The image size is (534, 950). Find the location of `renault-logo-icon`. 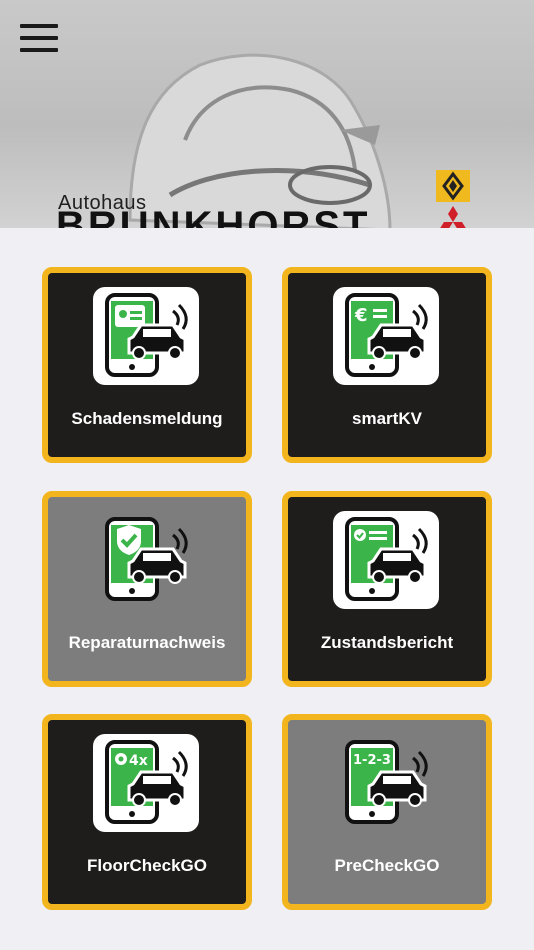

renault-logo-icon is located at coordinates (453, 186).